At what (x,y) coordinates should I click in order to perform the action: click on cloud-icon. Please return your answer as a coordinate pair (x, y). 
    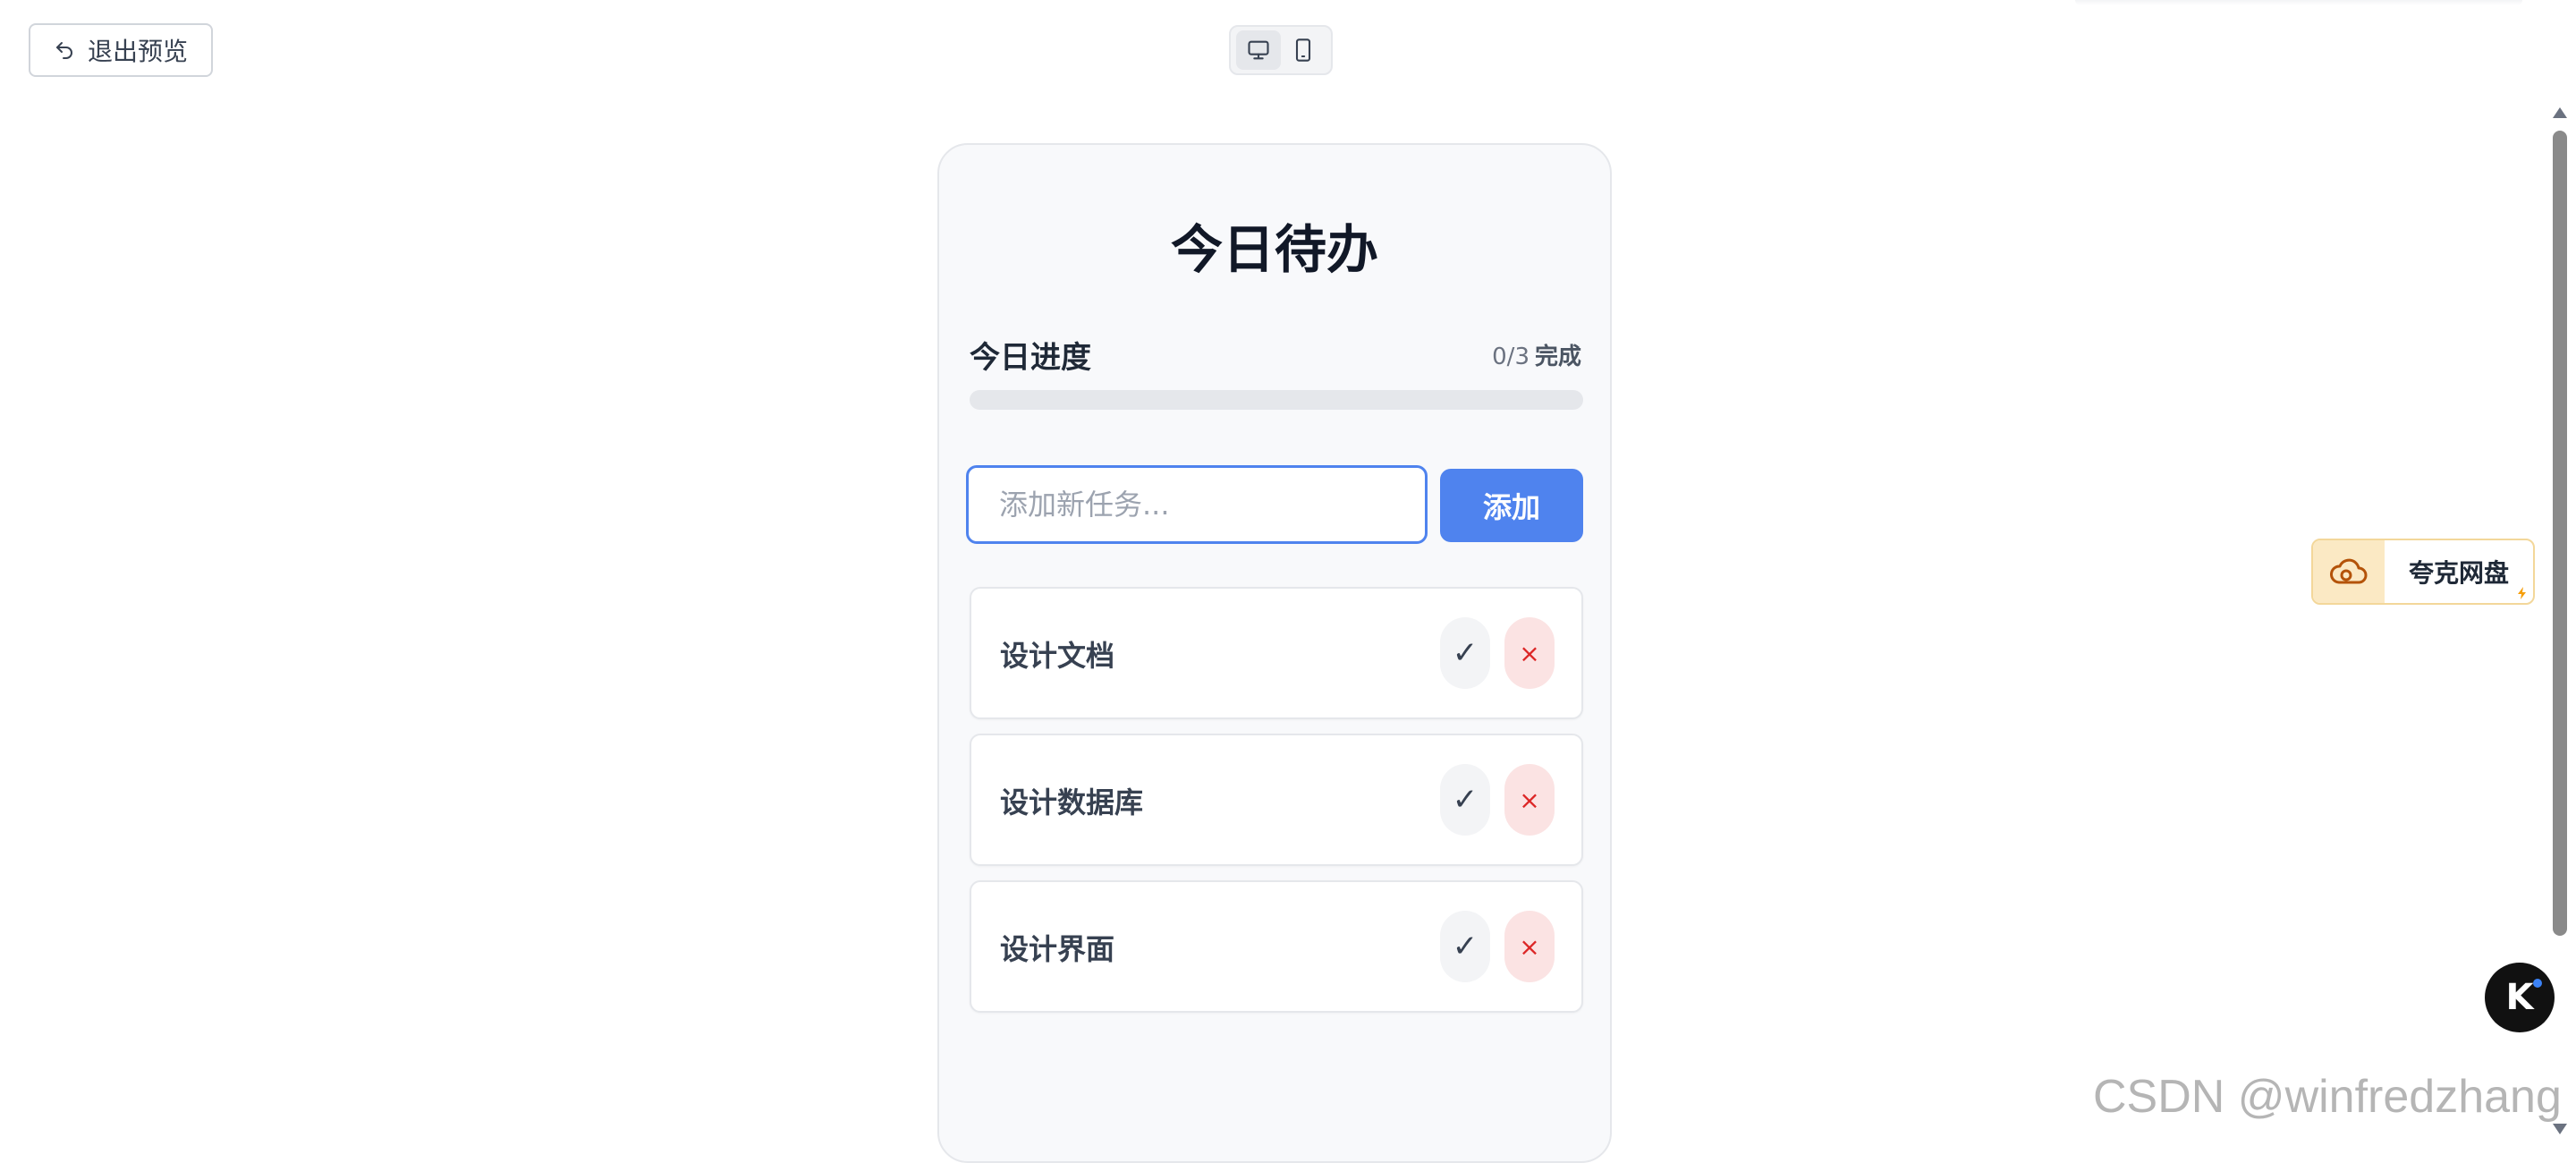
    Looking at the image, I should click on (2349, 571).